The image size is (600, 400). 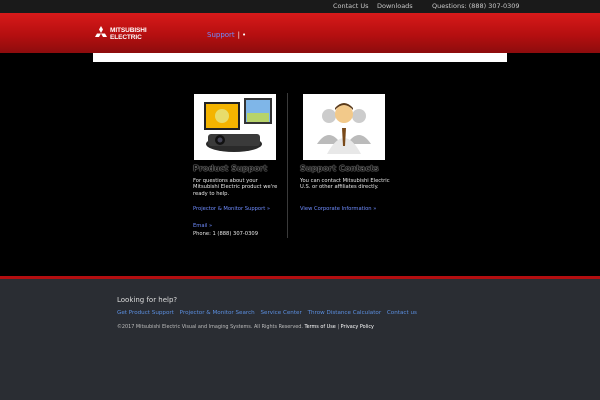 What do you see at coordinates (202, 226) in the screenshot?
I see `email-link: Email »` at bounding box center [202, 226].